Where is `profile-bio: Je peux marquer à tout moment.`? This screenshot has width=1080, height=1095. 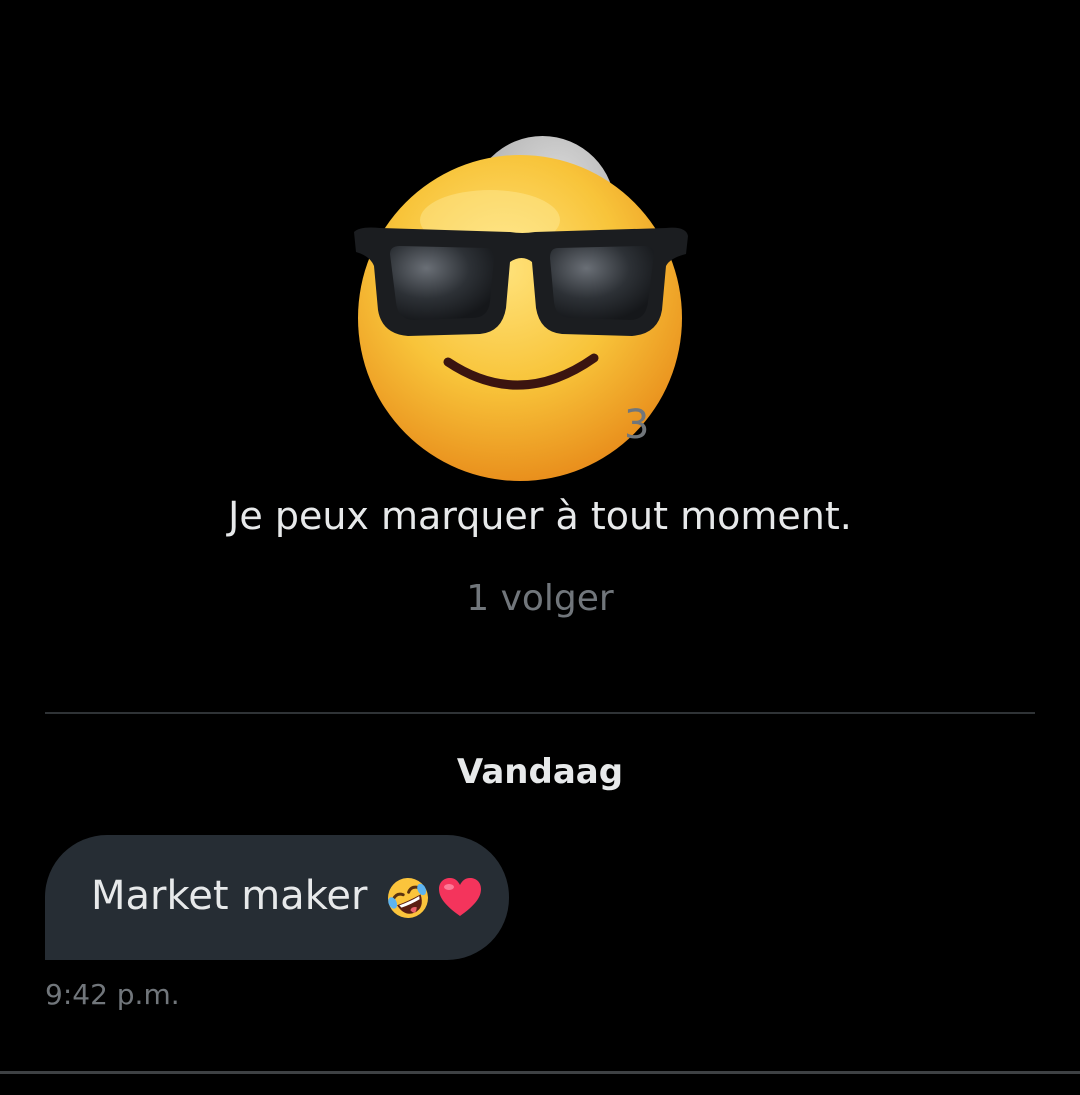
profile-bio: Je peux marquer à tout moment. is located at coordinates (540, 516).